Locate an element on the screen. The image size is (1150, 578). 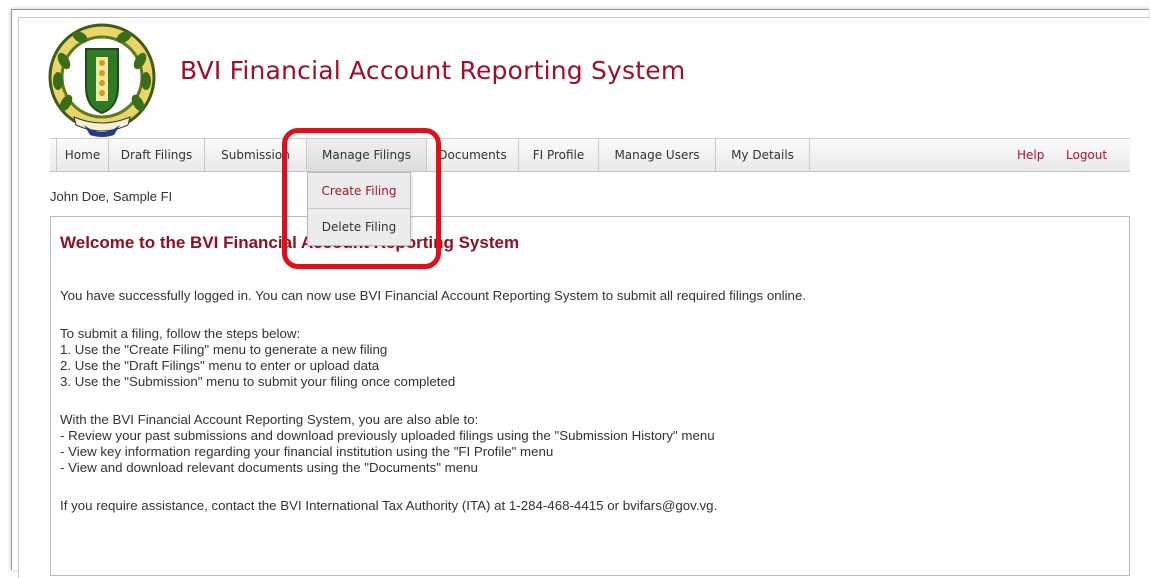
nav-documents: Documents is located at coordinates (473, 155).